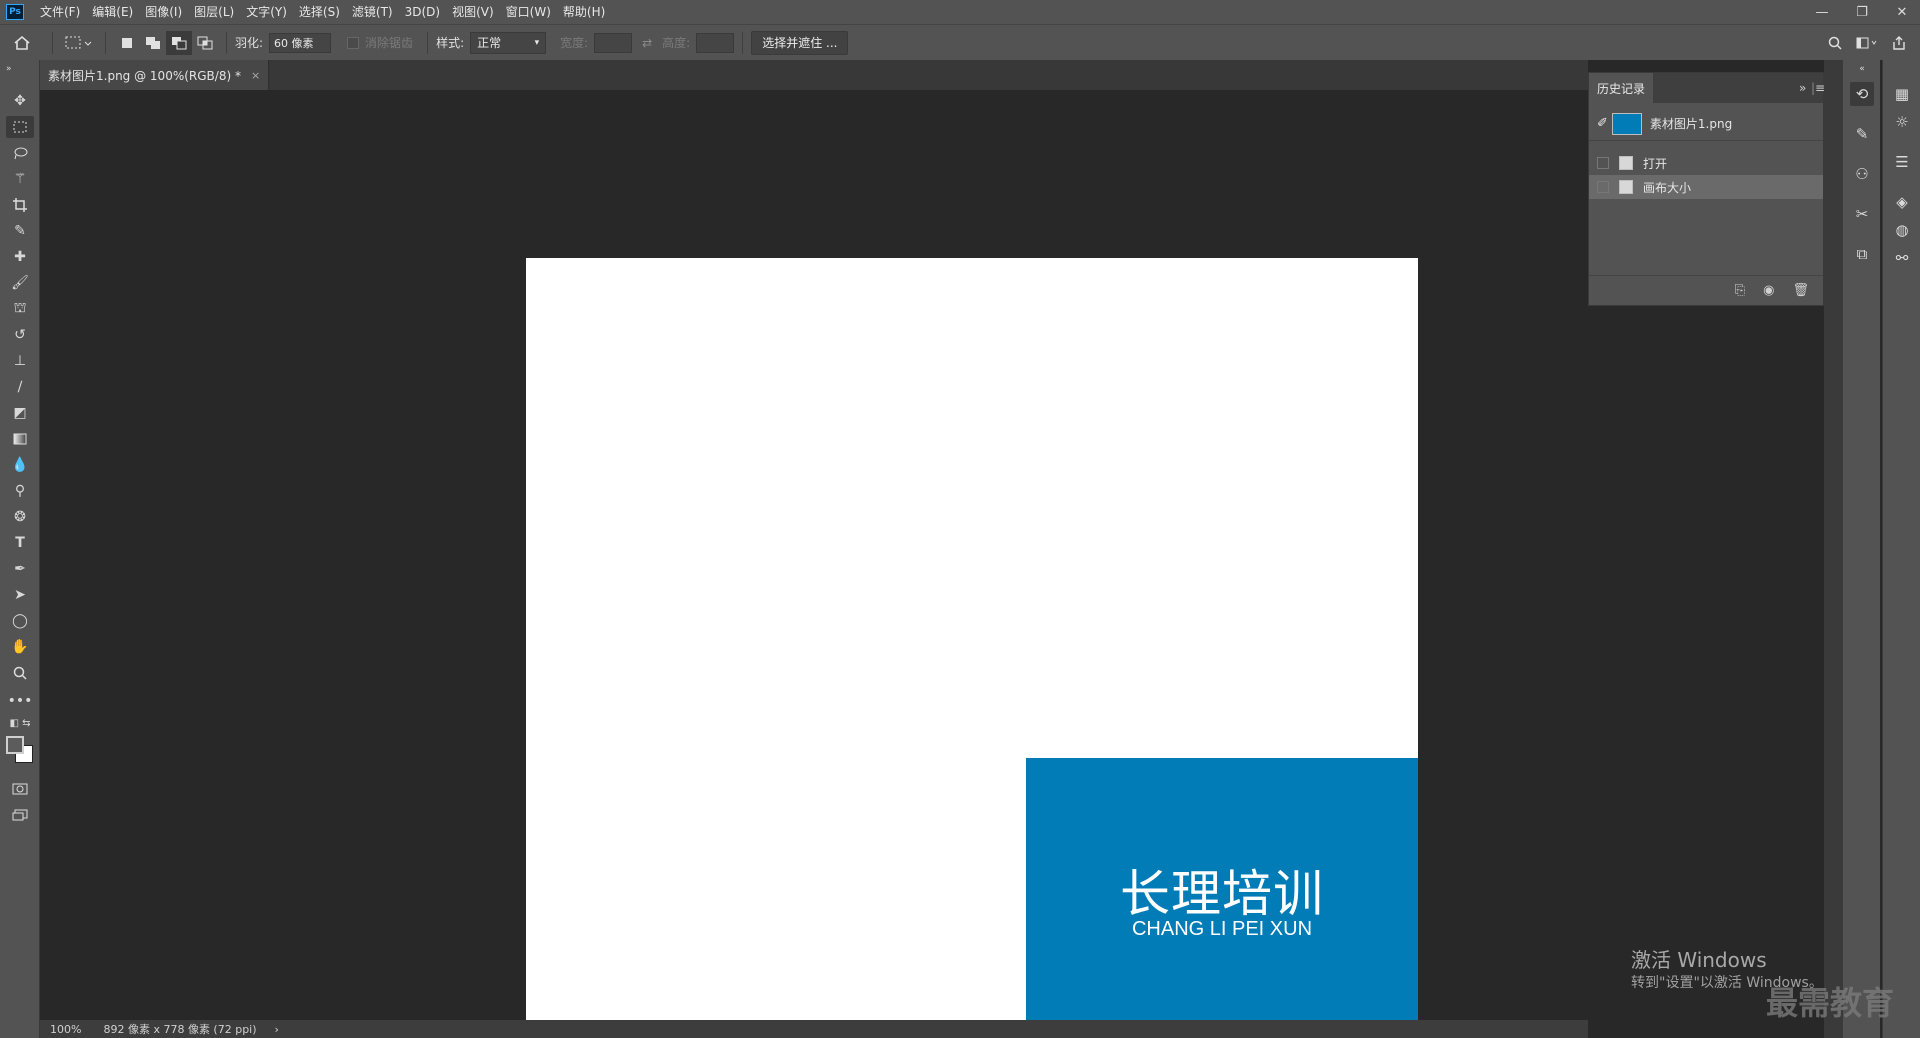 The image size is (1920, 1038). I want to click on snapshot-thumbnail, so click(1626, 123).